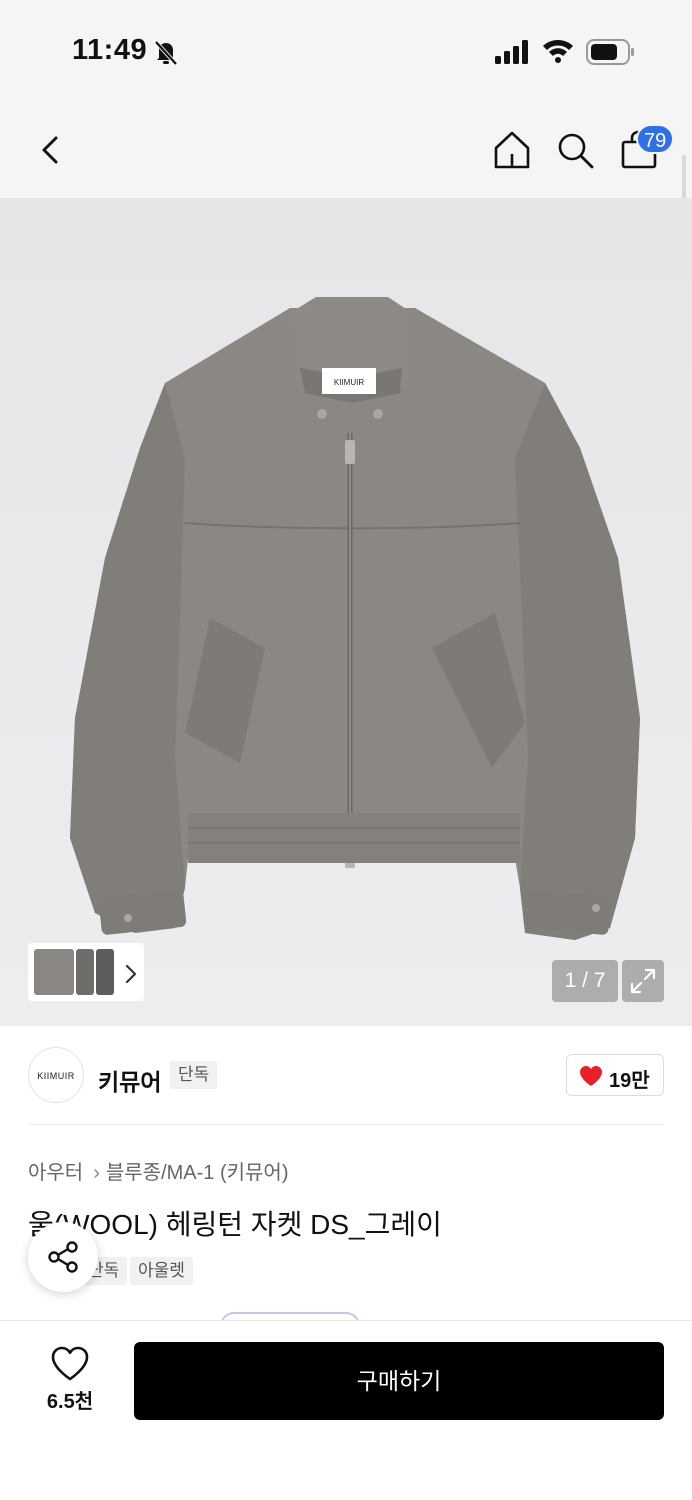 The width and height of the screenshot is (692, 1500). Describe the element at coordinates (349, 382) in the screenshot. I see `garment-label-text: KIIMUIR` at that location.